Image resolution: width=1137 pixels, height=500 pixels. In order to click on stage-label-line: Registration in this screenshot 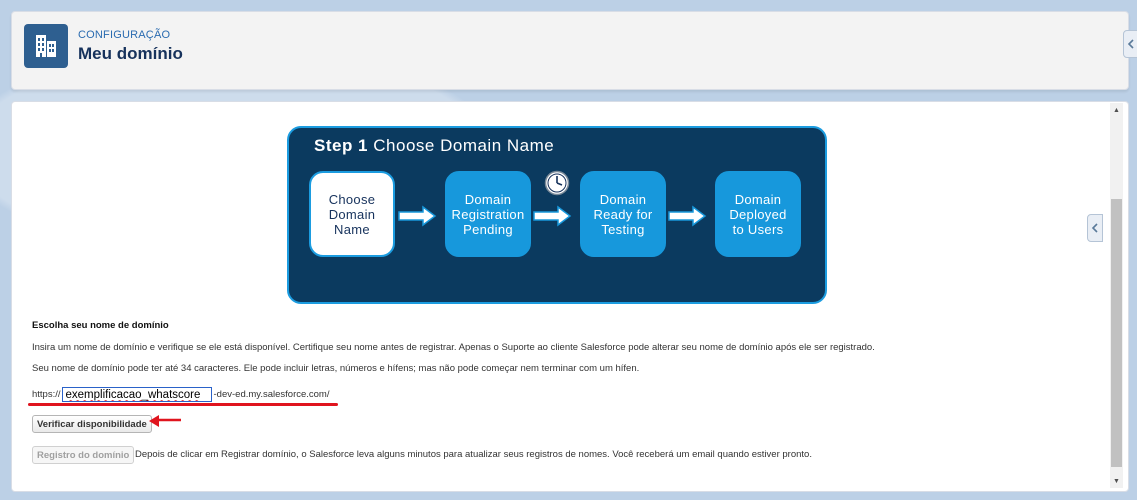, I will do `click(488, 214)`.